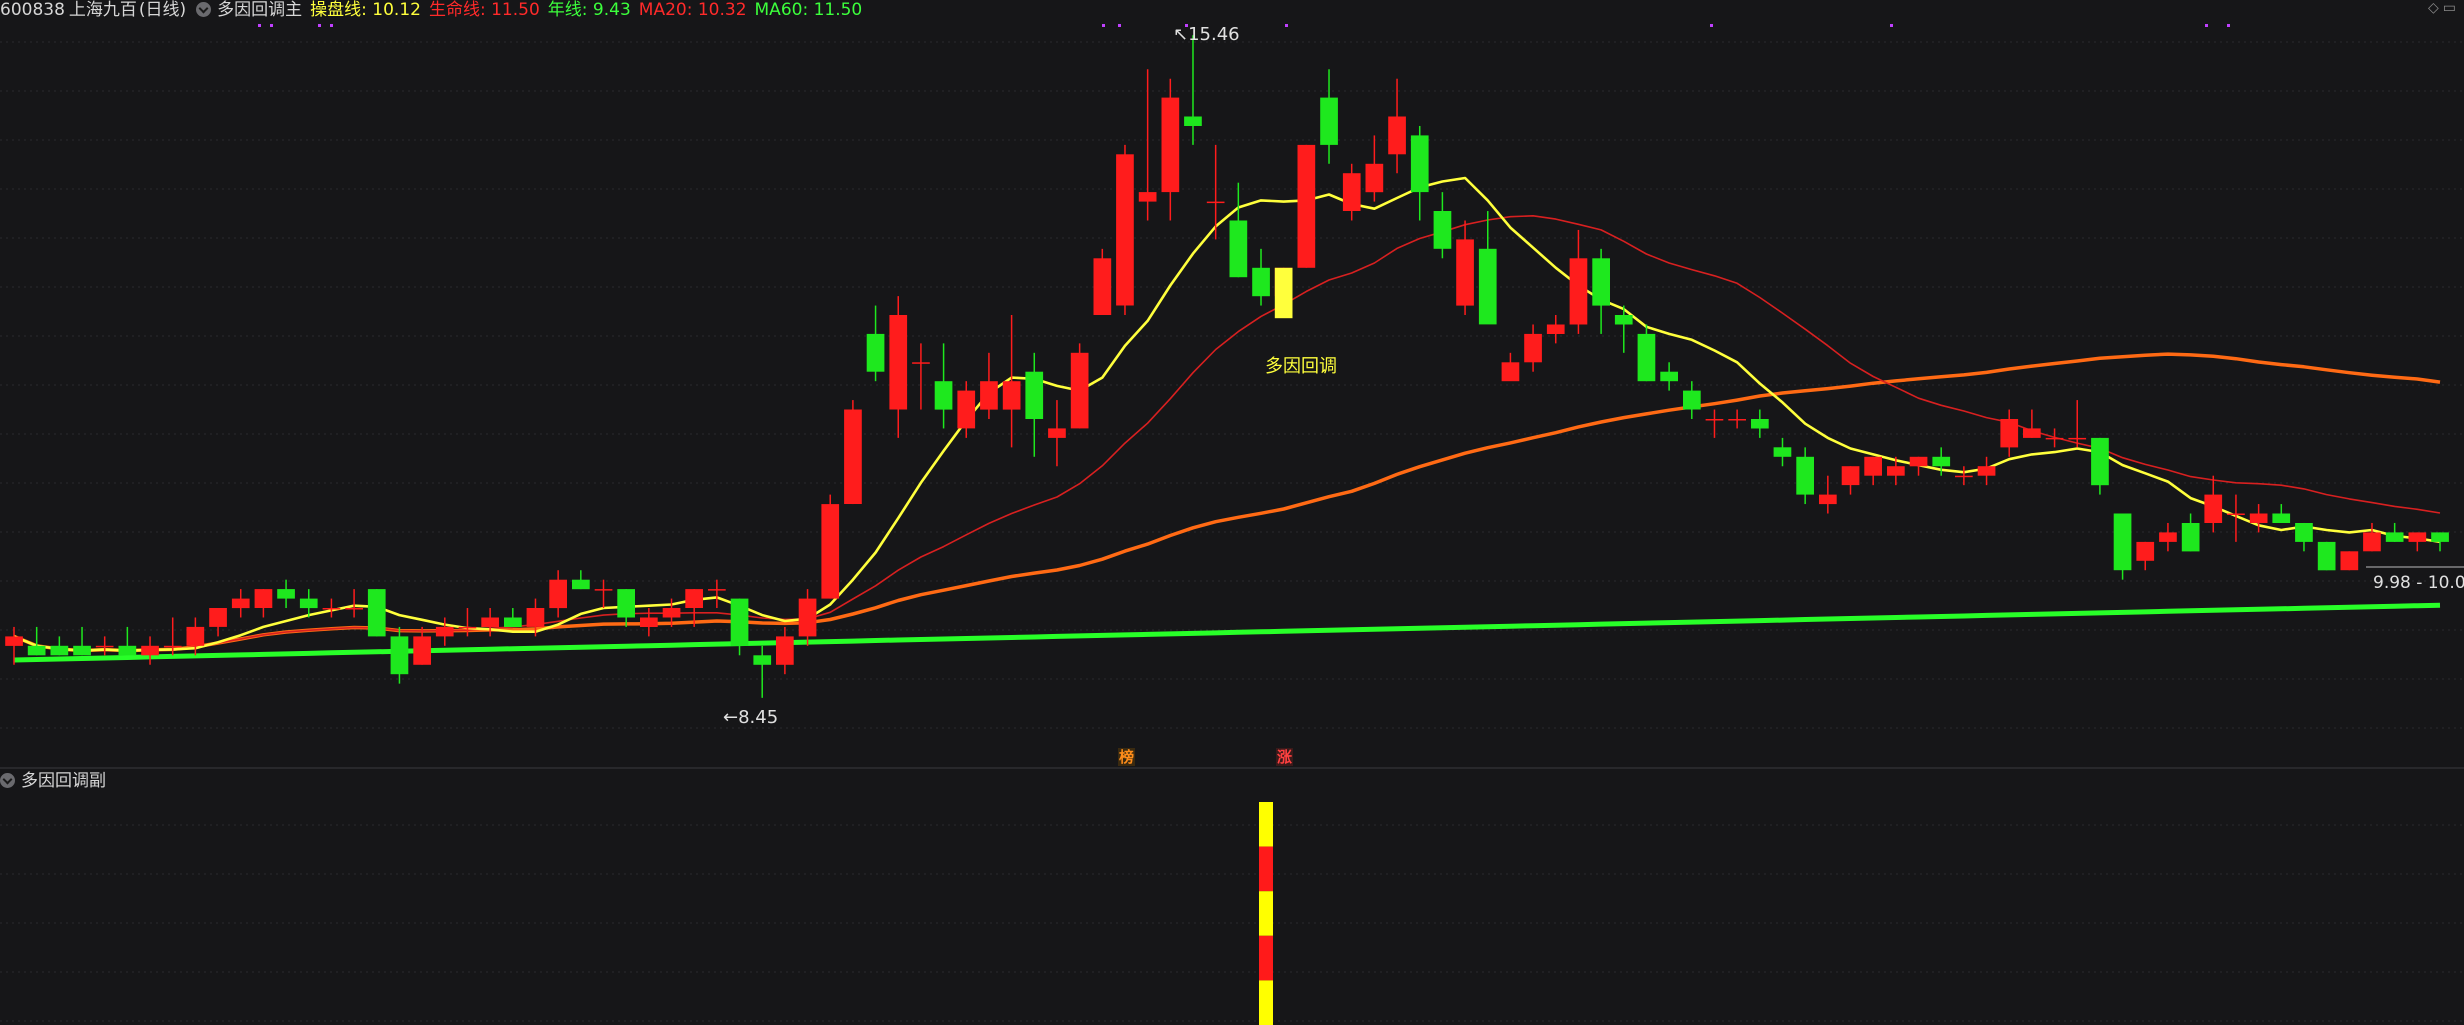 Image resolution: width=2464 pixels, height=1025 pixels. Describe the element at coordinates (751, 717) in the screenshot. I see `low-price-label: ←8.45` at that location.